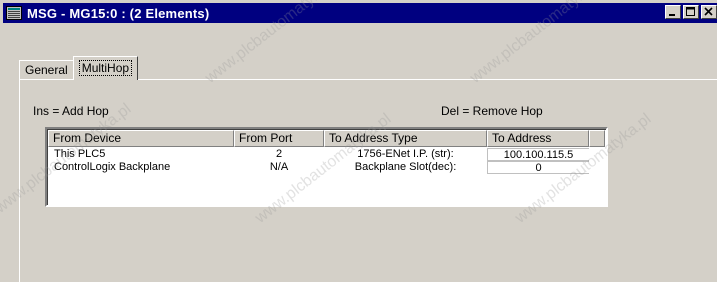 Image resolution: width=717 pixels, height=282 pixels. I want to click on close-button, so click(709, 12).